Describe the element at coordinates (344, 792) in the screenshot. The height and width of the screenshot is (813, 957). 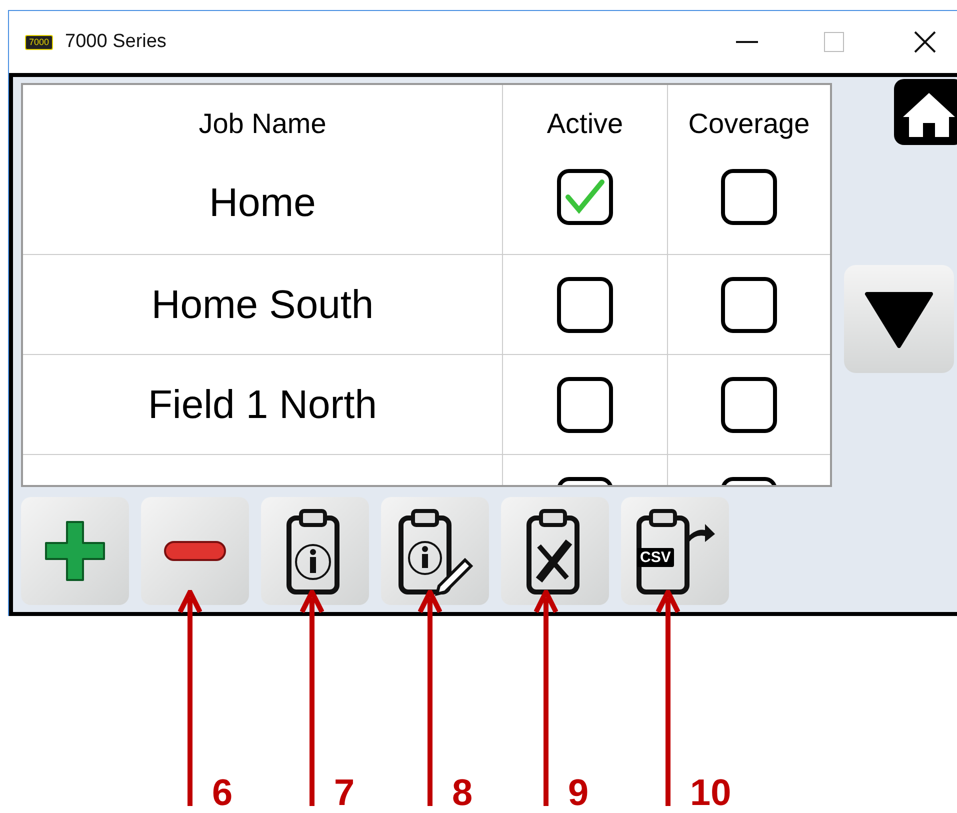
I see `callout-number: 7` at that location.